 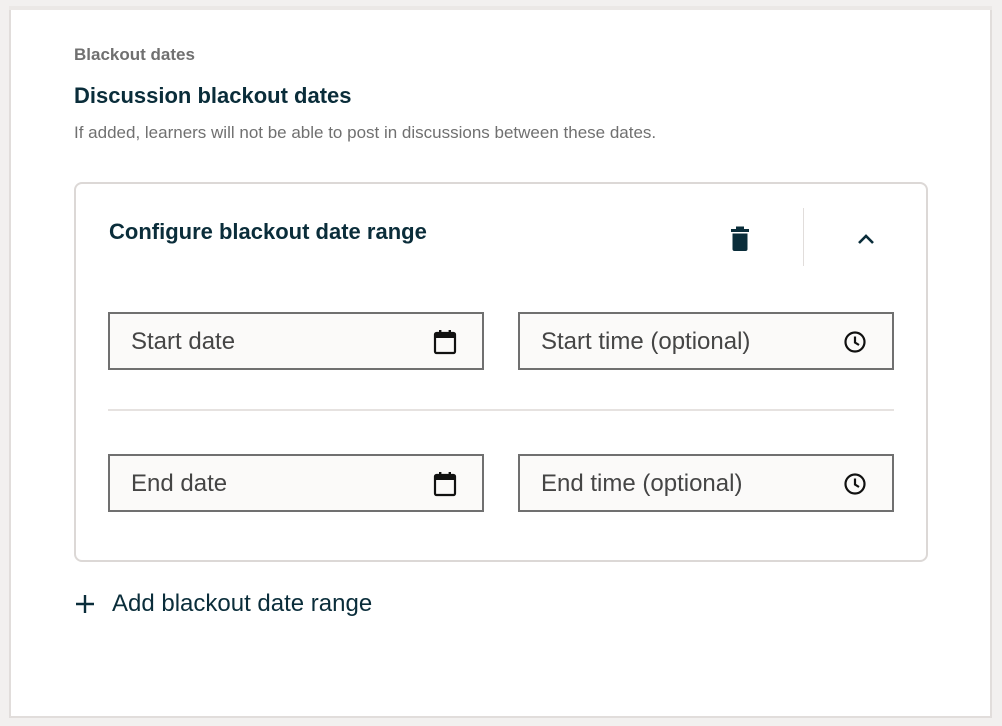 I want to click on end-time-placeholder: End time (optional), so click(x=642, y=483).